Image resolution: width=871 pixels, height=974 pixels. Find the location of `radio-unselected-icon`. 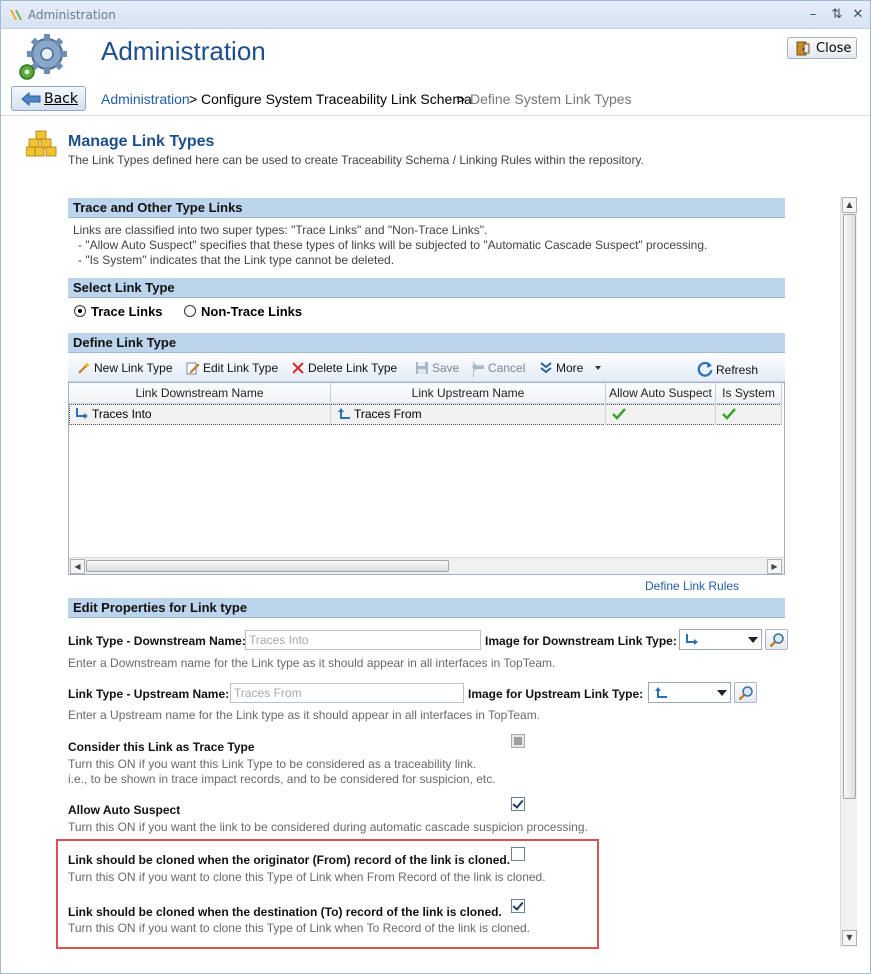

radio-unselected-icon is located at coordinates (190, 311).